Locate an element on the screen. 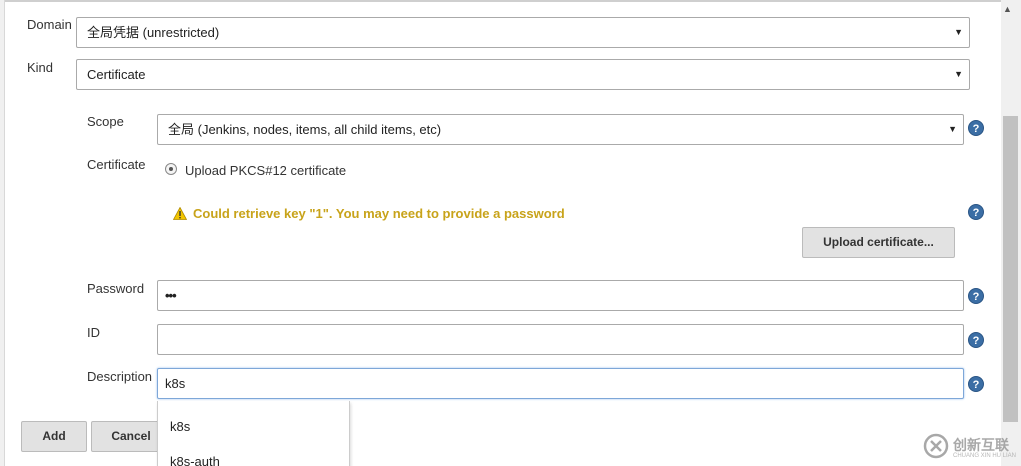 The image size is (1021, 466). id-field is located at coordinates (560, 339).